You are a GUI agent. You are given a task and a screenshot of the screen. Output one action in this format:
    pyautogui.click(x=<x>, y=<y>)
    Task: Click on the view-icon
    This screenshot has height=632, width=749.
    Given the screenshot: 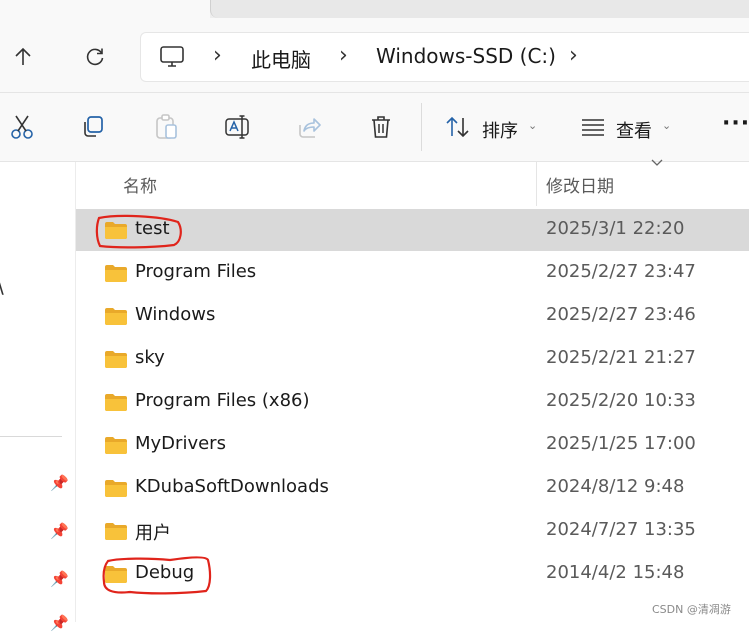 What is the action you would take?
    pyautogui.click(x=593, y=127)
    